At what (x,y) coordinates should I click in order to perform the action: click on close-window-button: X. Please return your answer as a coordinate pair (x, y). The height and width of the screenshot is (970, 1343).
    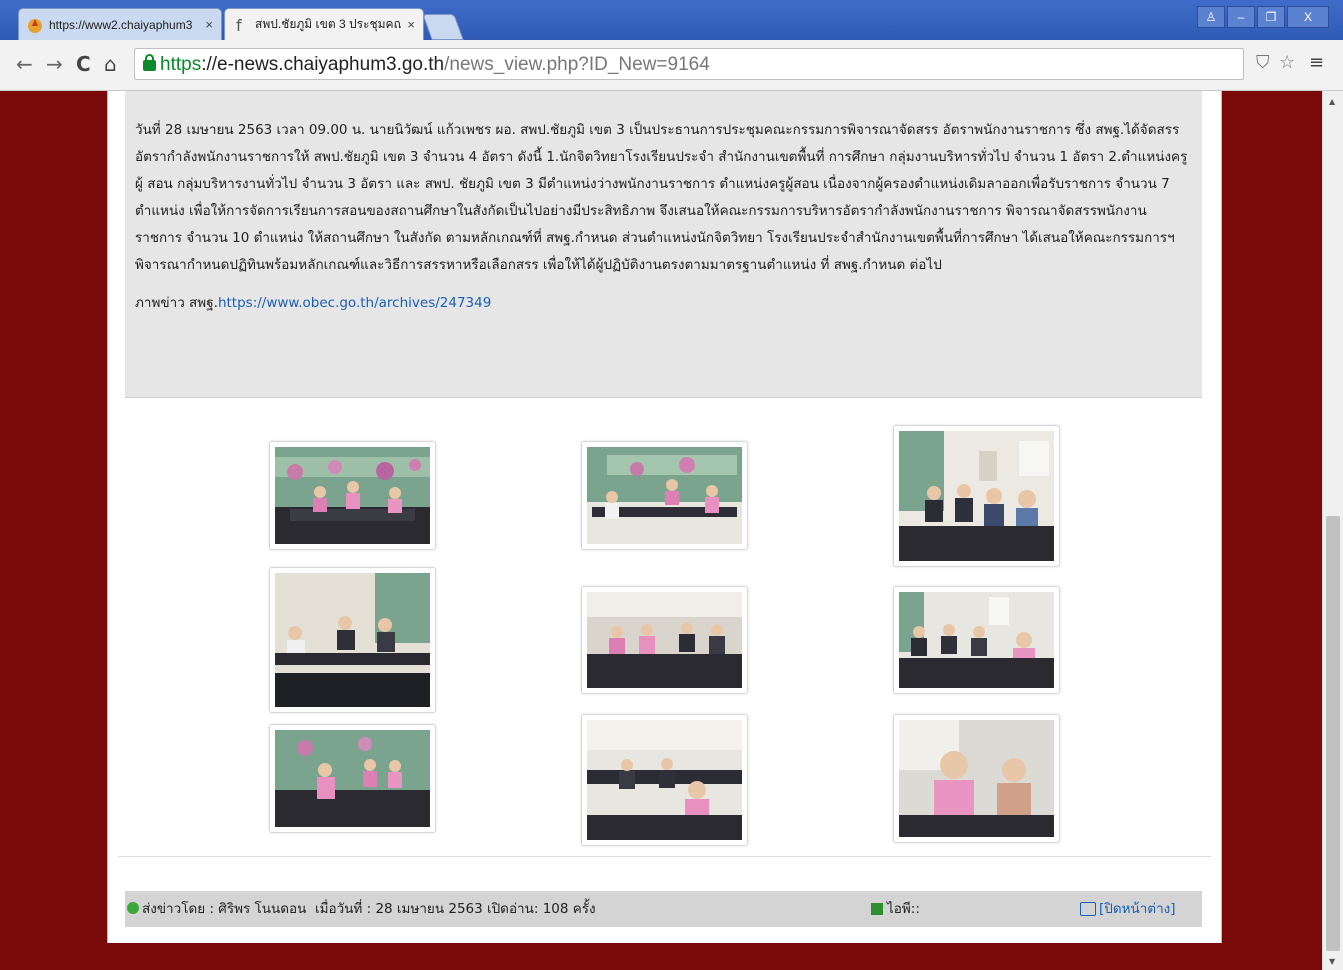
    Looking at the image, I should click on (1308, 17).